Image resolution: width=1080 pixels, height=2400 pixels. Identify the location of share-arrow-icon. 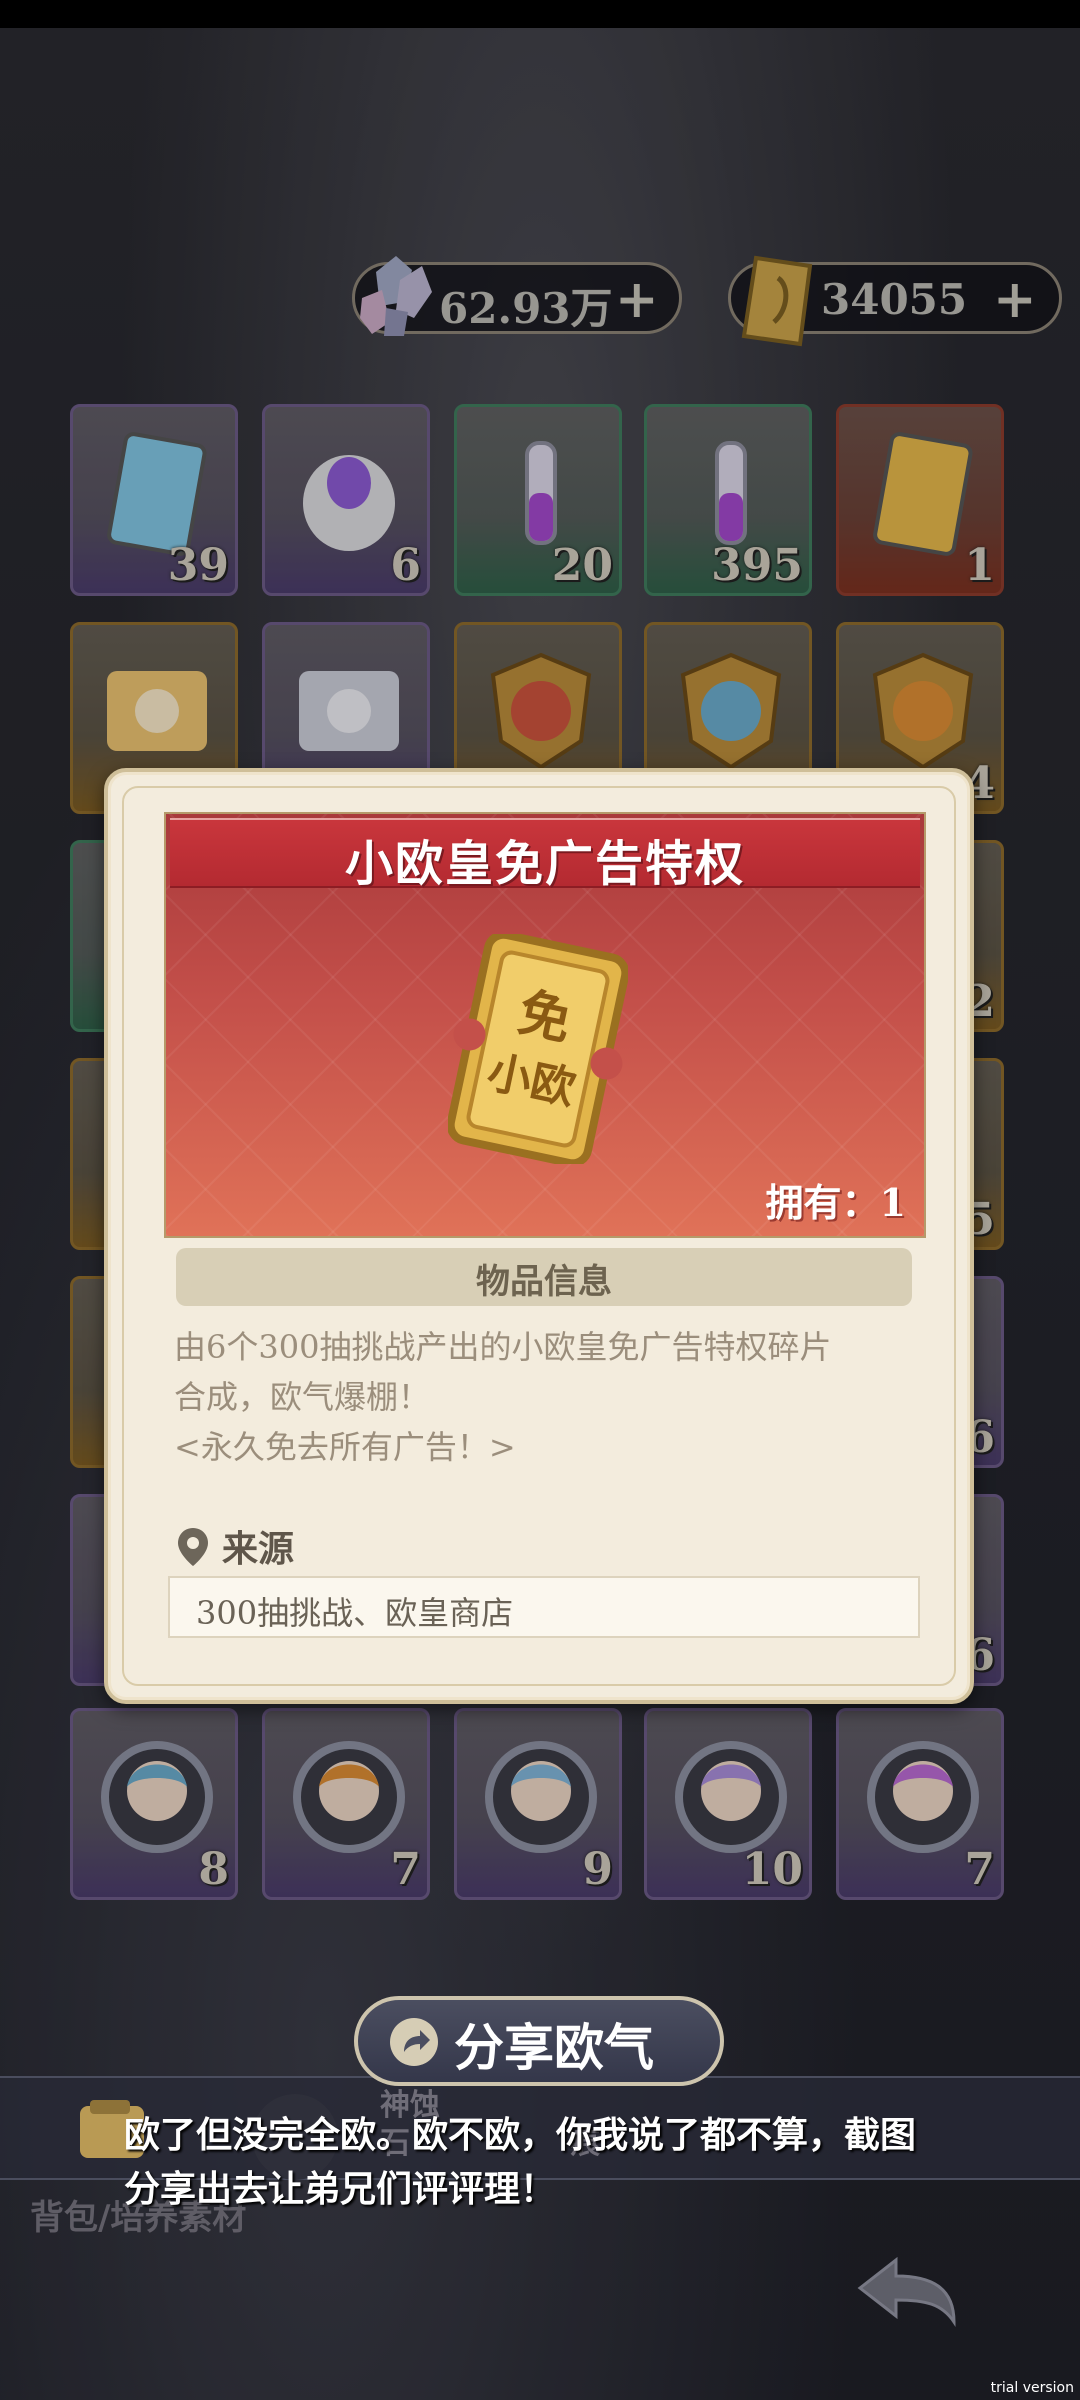
(414, 2042).